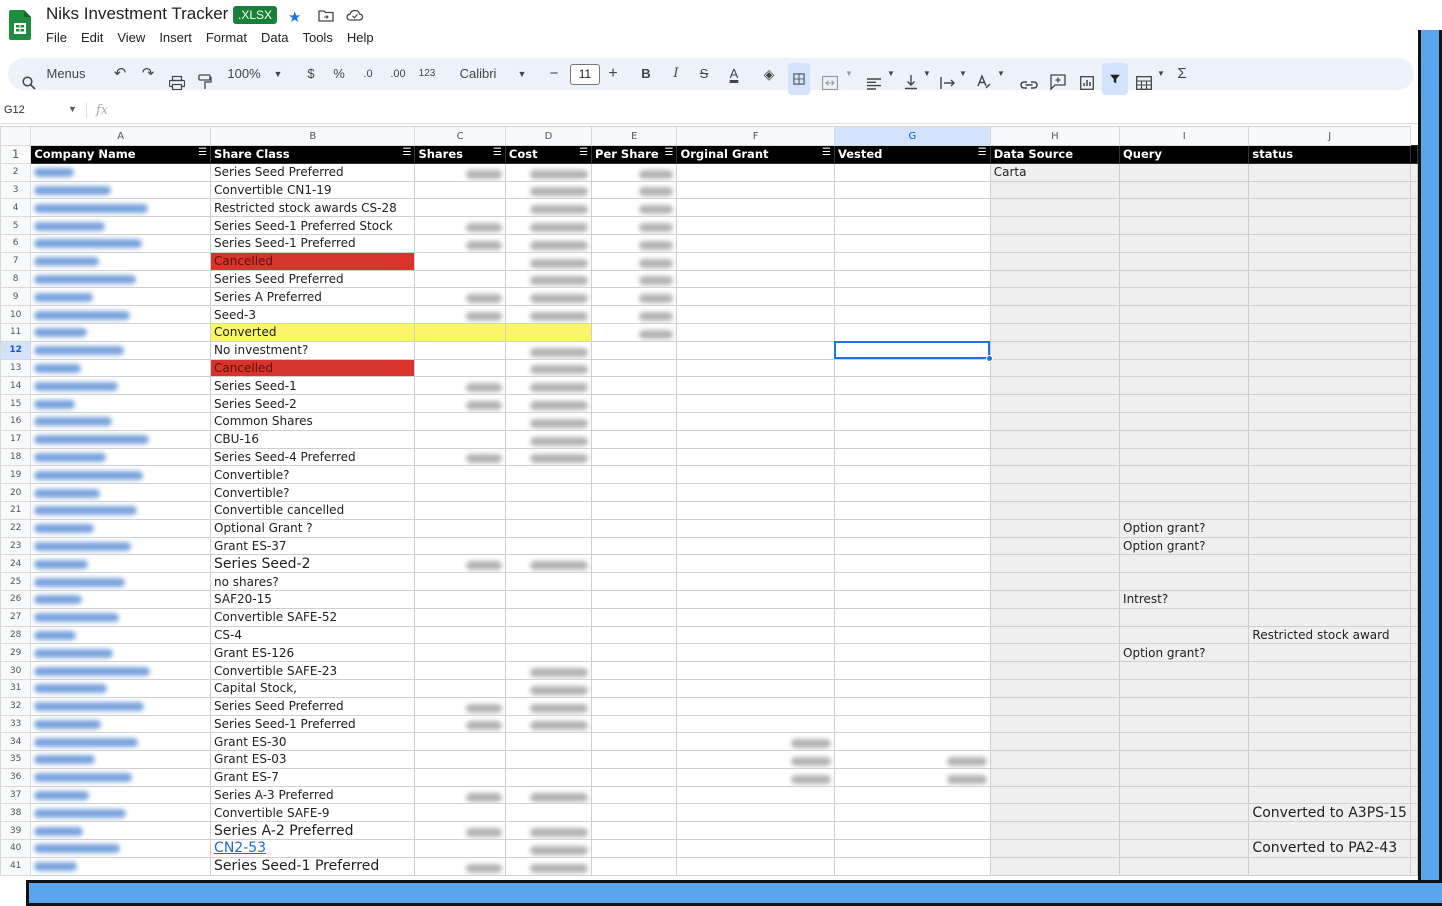  What do you see at coordinates (911, 82) in the screenshot?
I see `vertical-align-icon` at bounding box center [911, 82].